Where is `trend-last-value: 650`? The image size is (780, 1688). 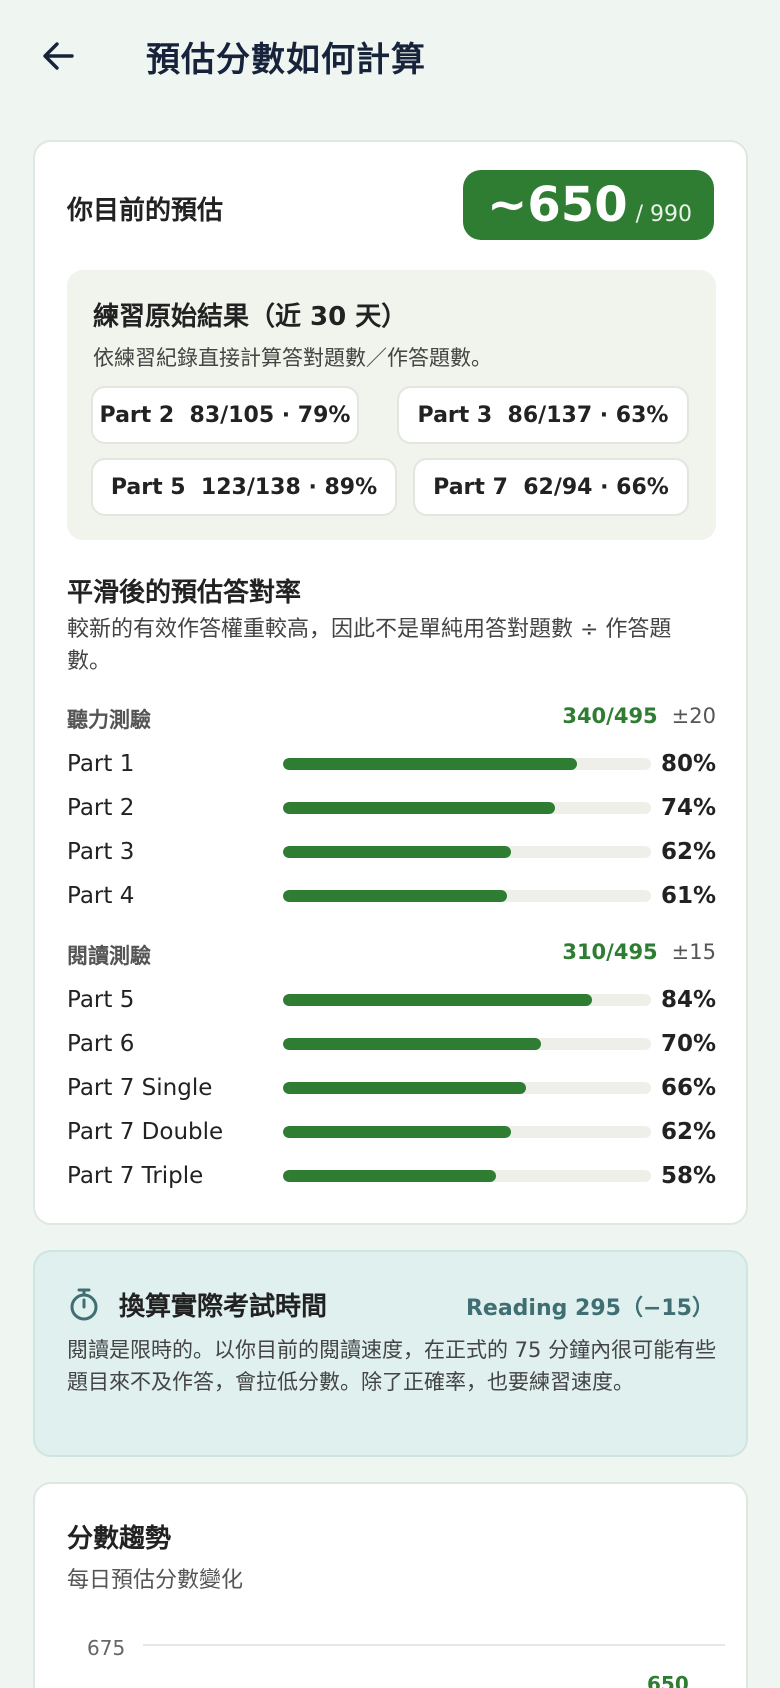
trend-last-value: 650 is located at coordinates (668, 1680).